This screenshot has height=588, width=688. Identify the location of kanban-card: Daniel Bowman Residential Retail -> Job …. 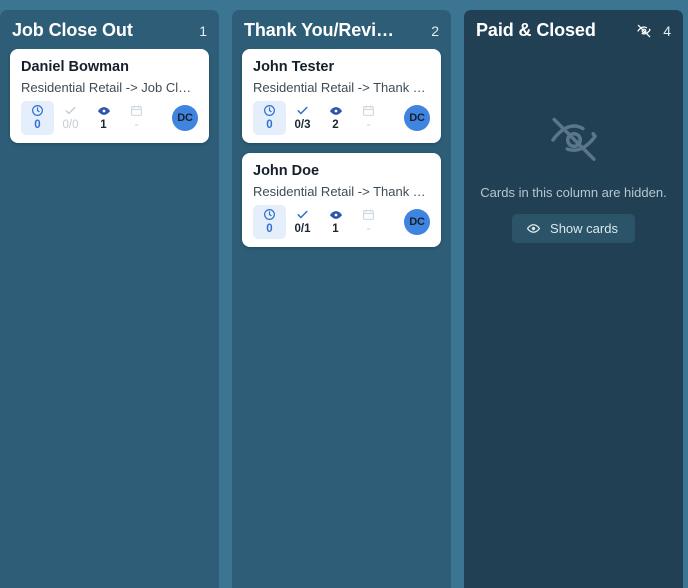
(109, 96).